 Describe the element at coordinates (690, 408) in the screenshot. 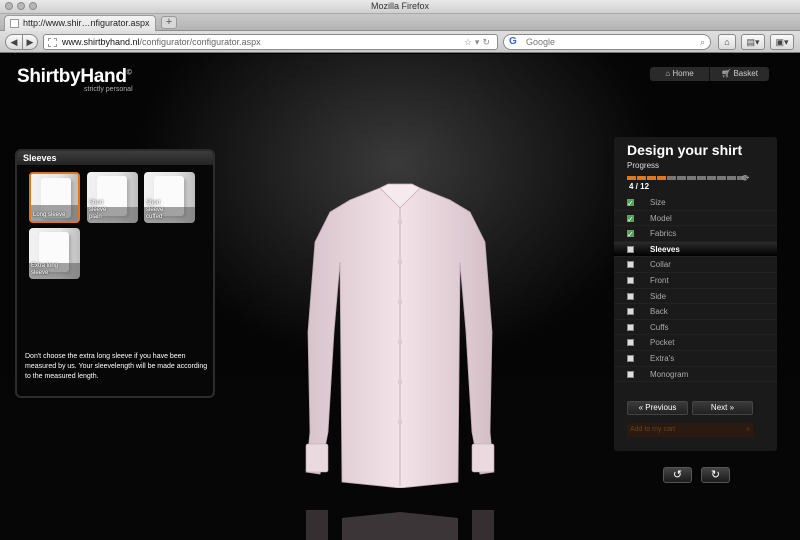

I see `step-navigation: « Previous Next »` at that location.